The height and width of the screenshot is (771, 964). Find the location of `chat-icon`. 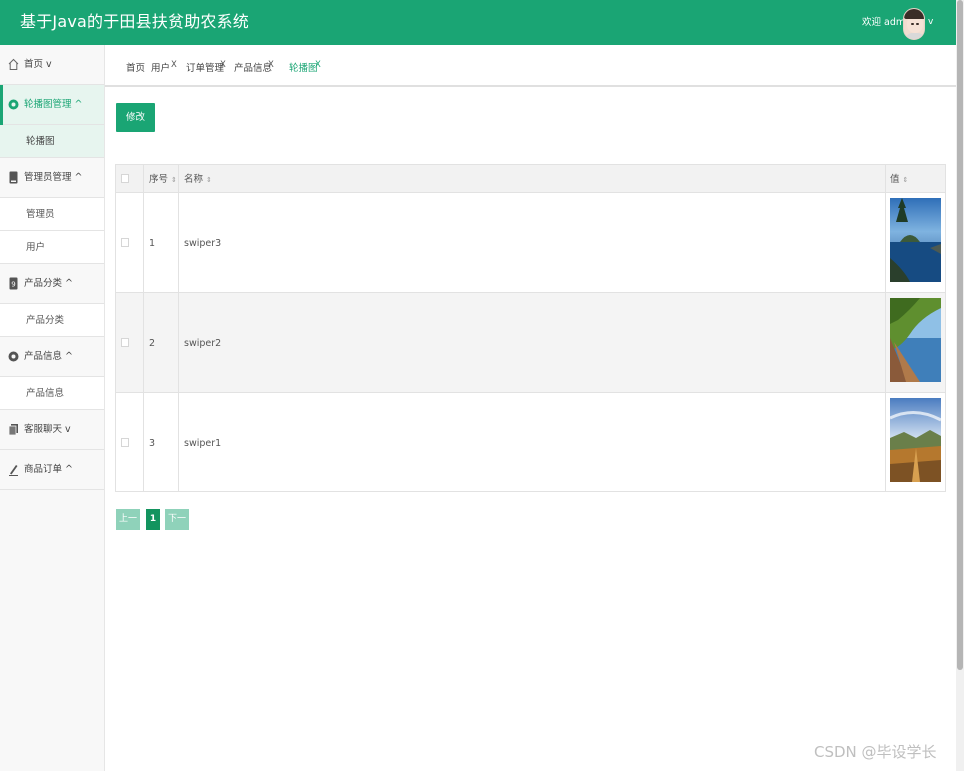

chat-icon is located at coordinates (13, 430).